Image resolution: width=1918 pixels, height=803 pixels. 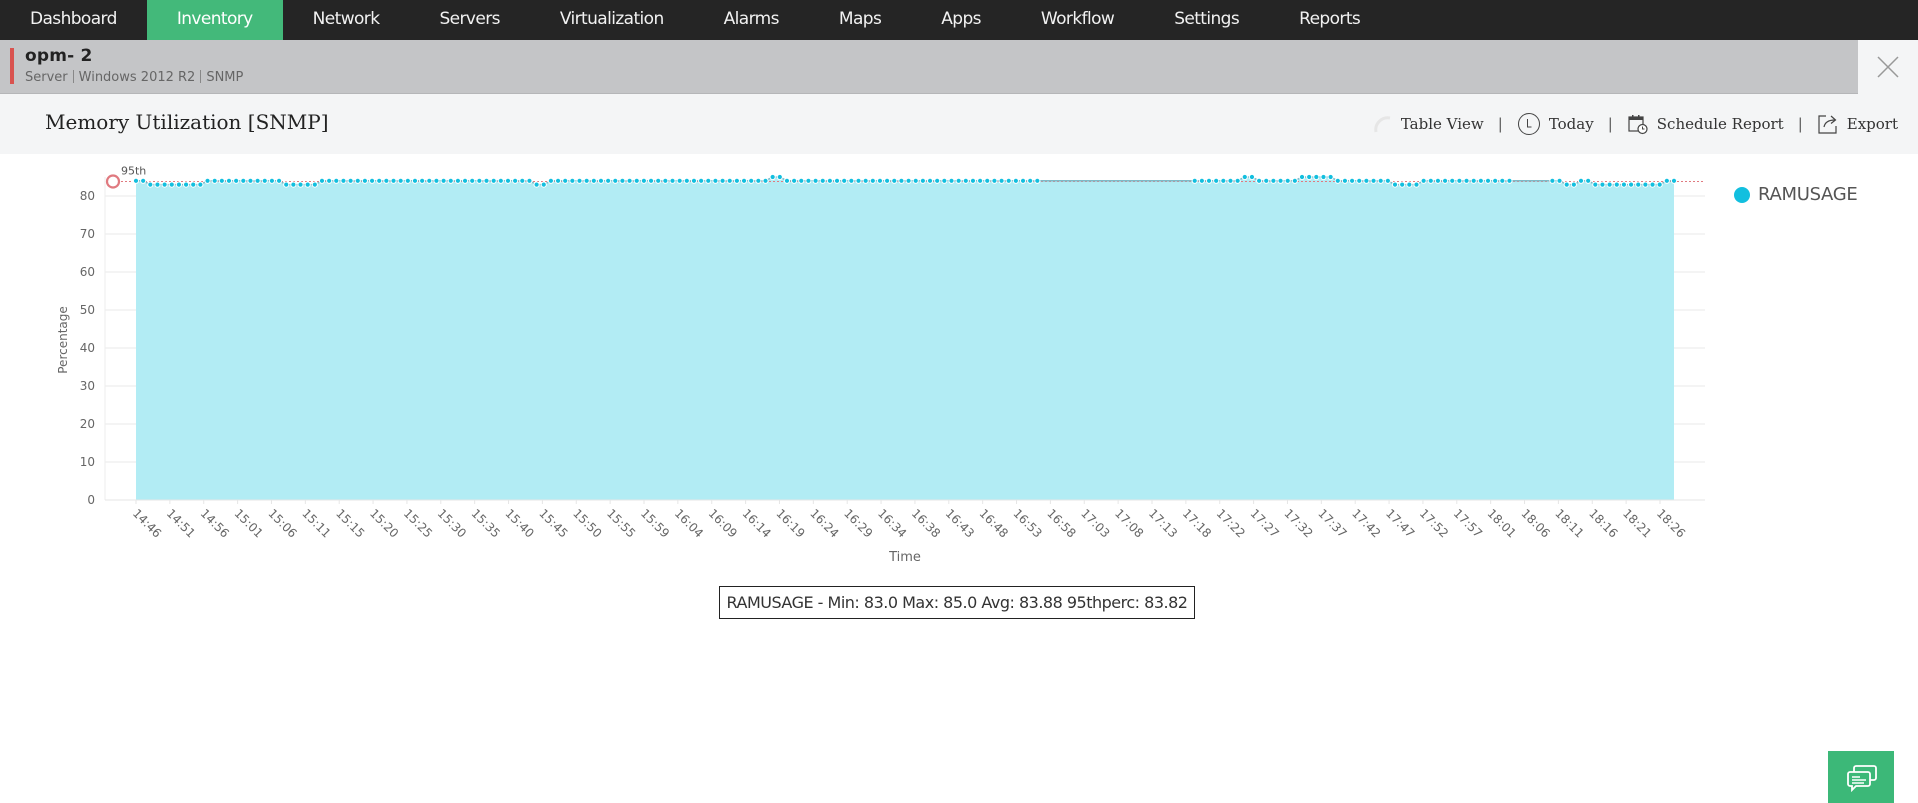 What do you see at coordinates (860, 20) in the screenshot?
I see `nav-item-maps: Maps` at bounding box center [860, 20].